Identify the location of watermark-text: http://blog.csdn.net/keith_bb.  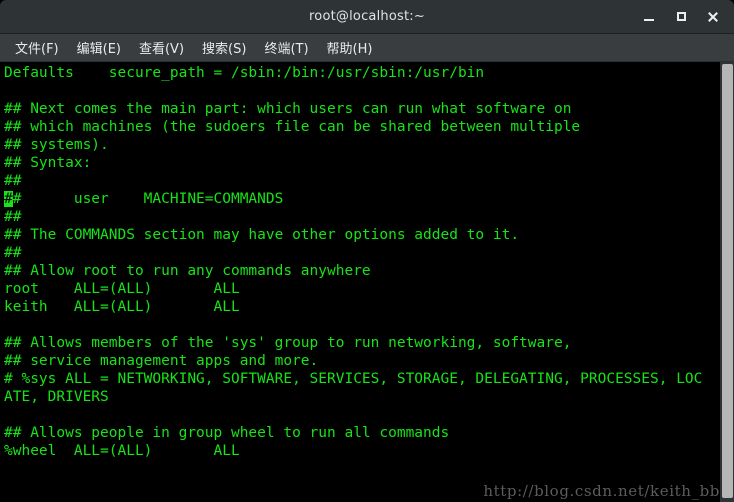
(601, 491).